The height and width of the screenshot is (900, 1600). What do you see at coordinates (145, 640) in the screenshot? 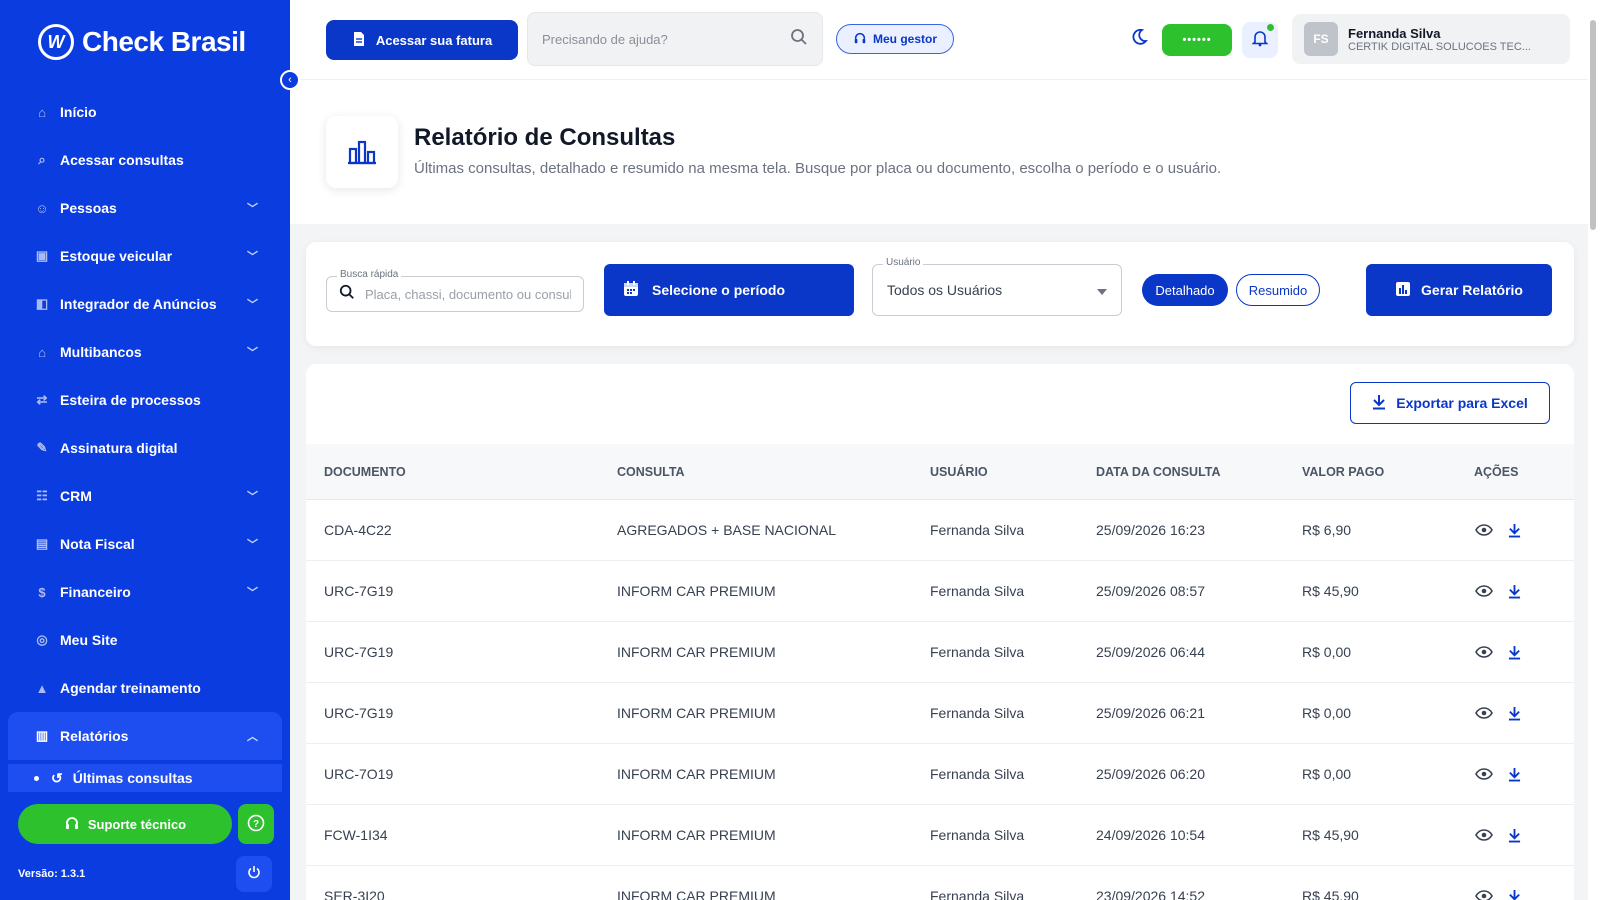
I see `sidebar-item: ◎ Meu Site` at bounding box center [145, 640].